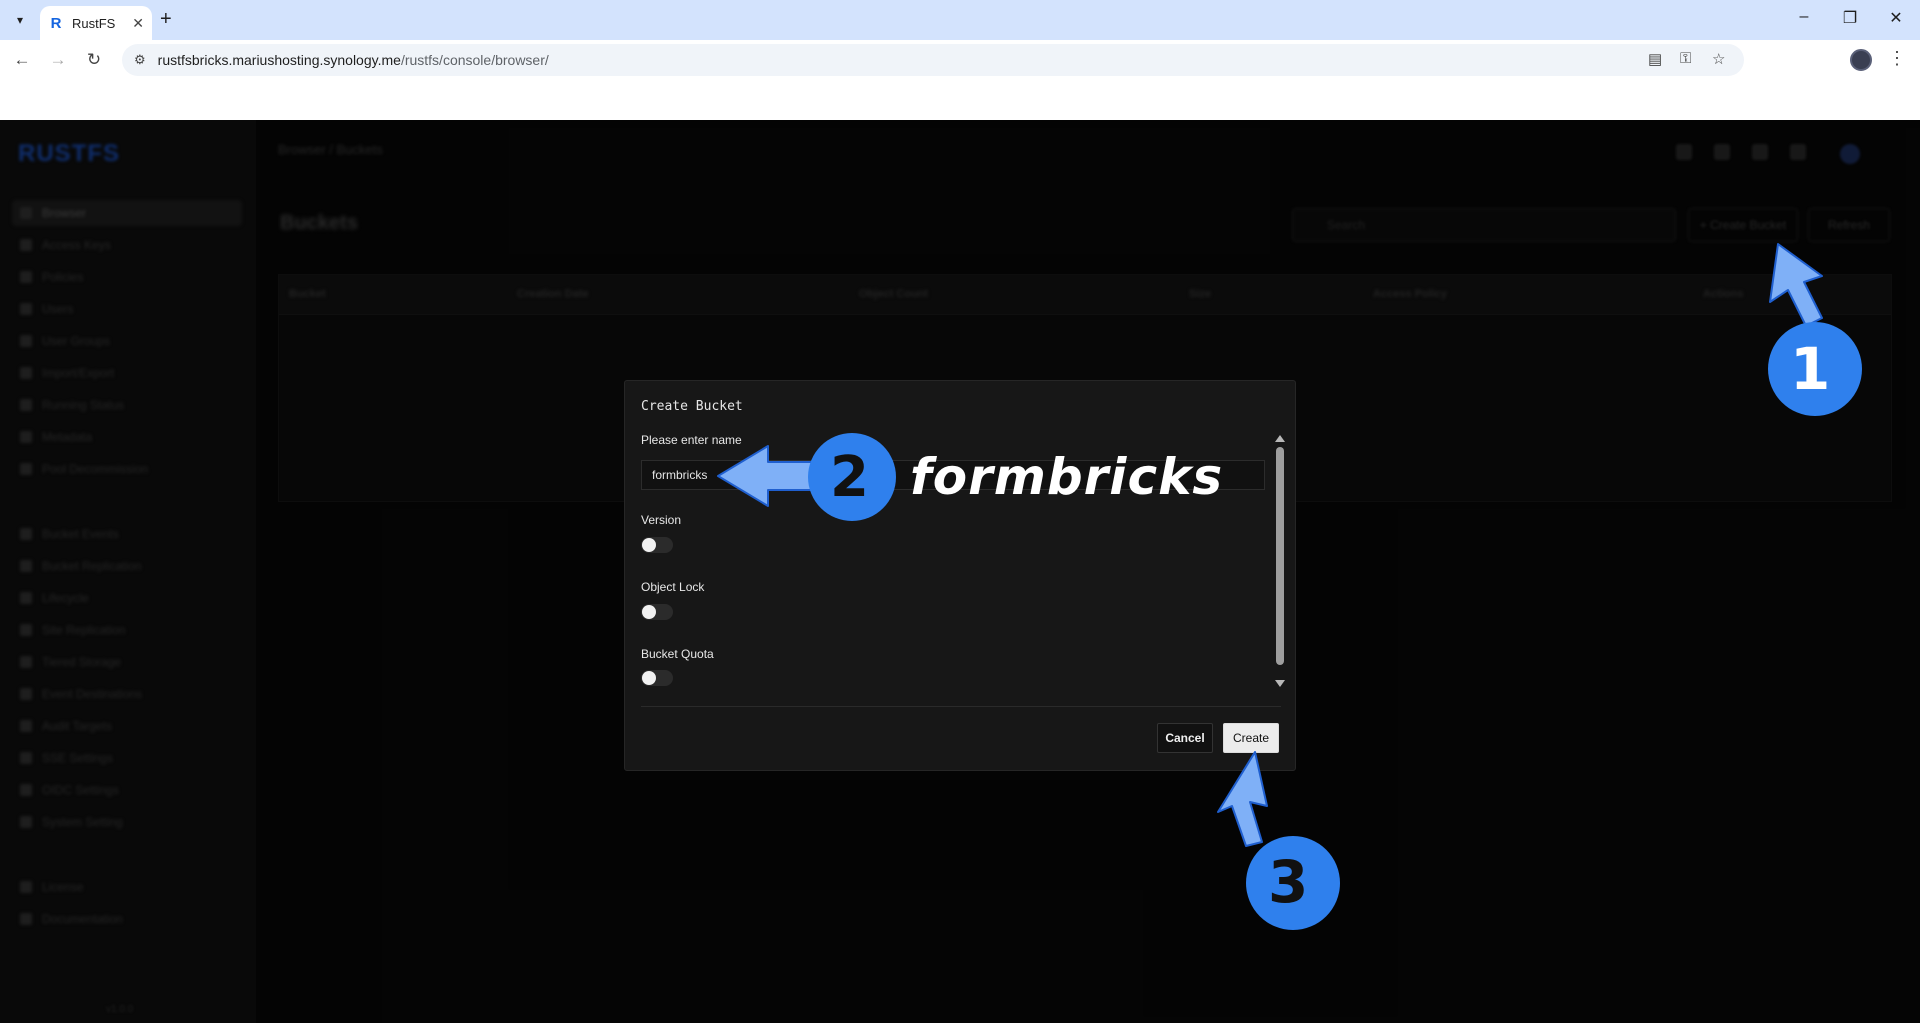 The image size is (1920, 1023). I want to click on dialog-divider, so click(961, 706).